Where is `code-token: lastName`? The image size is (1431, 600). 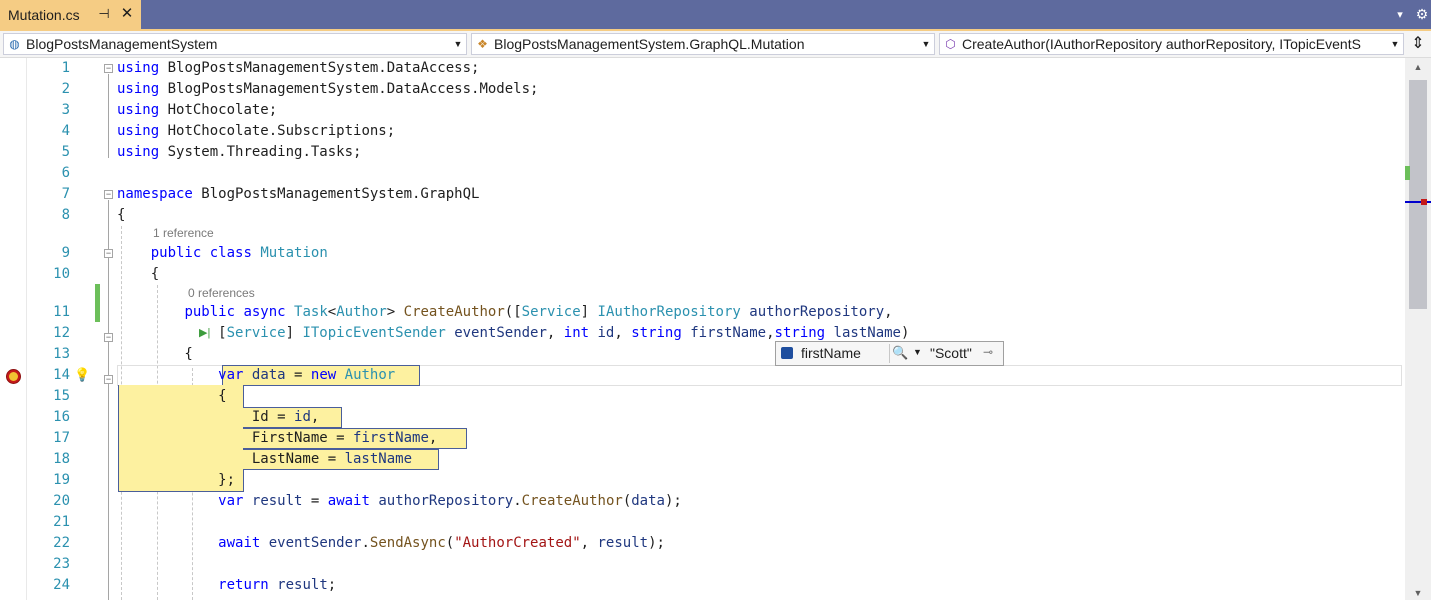
code-token: lastName is located at coordinates (378, 459).